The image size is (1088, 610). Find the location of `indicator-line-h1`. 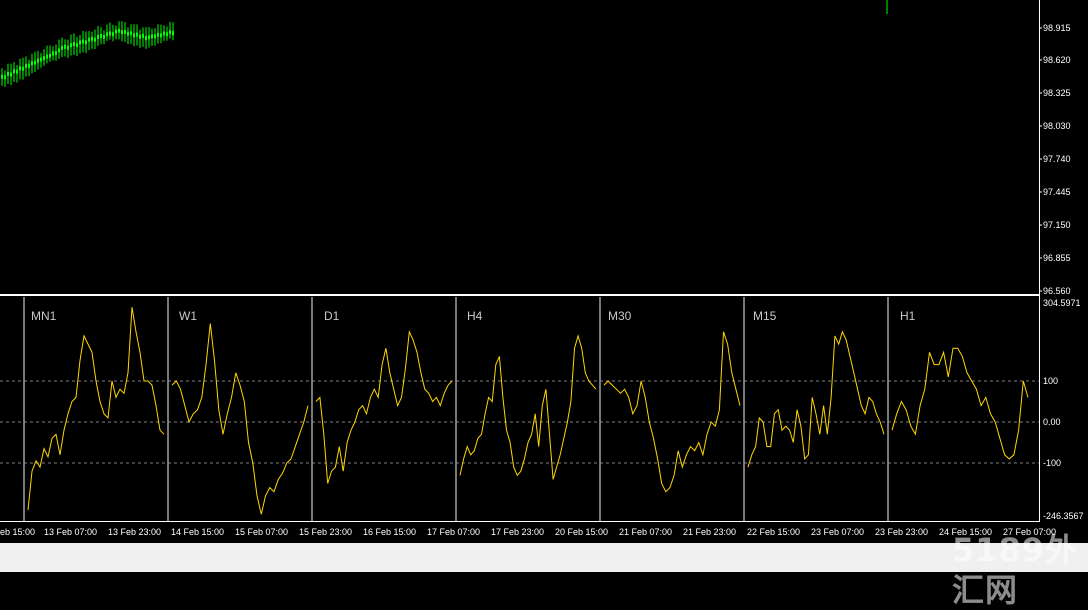

indicator-line-h1 is located at coordinates (960, 403).